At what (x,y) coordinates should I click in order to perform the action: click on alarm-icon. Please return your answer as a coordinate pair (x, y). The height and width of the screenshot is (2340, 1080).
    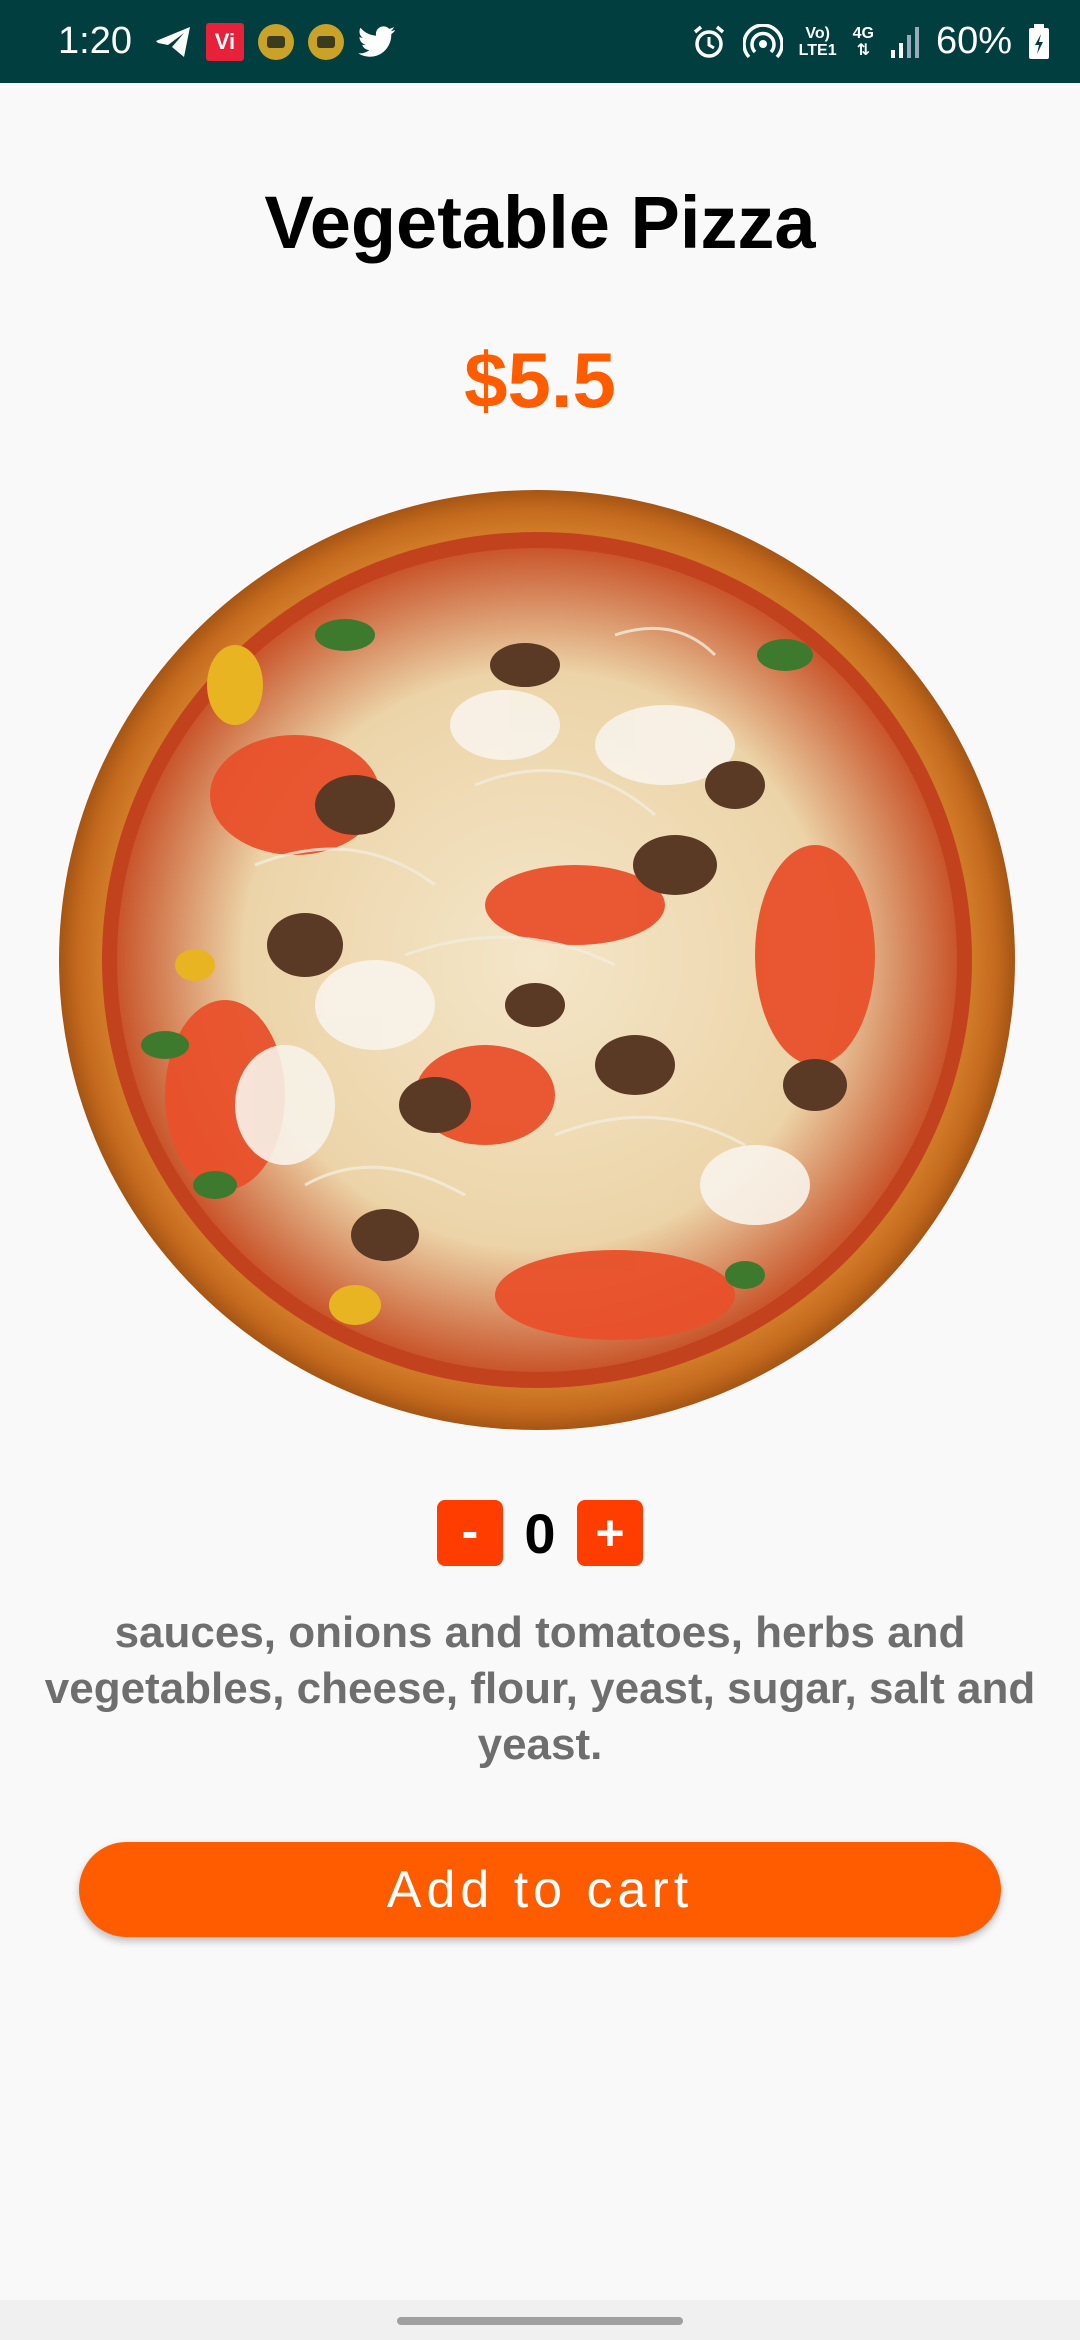
    Looking at the image, I should click on (709, 42).